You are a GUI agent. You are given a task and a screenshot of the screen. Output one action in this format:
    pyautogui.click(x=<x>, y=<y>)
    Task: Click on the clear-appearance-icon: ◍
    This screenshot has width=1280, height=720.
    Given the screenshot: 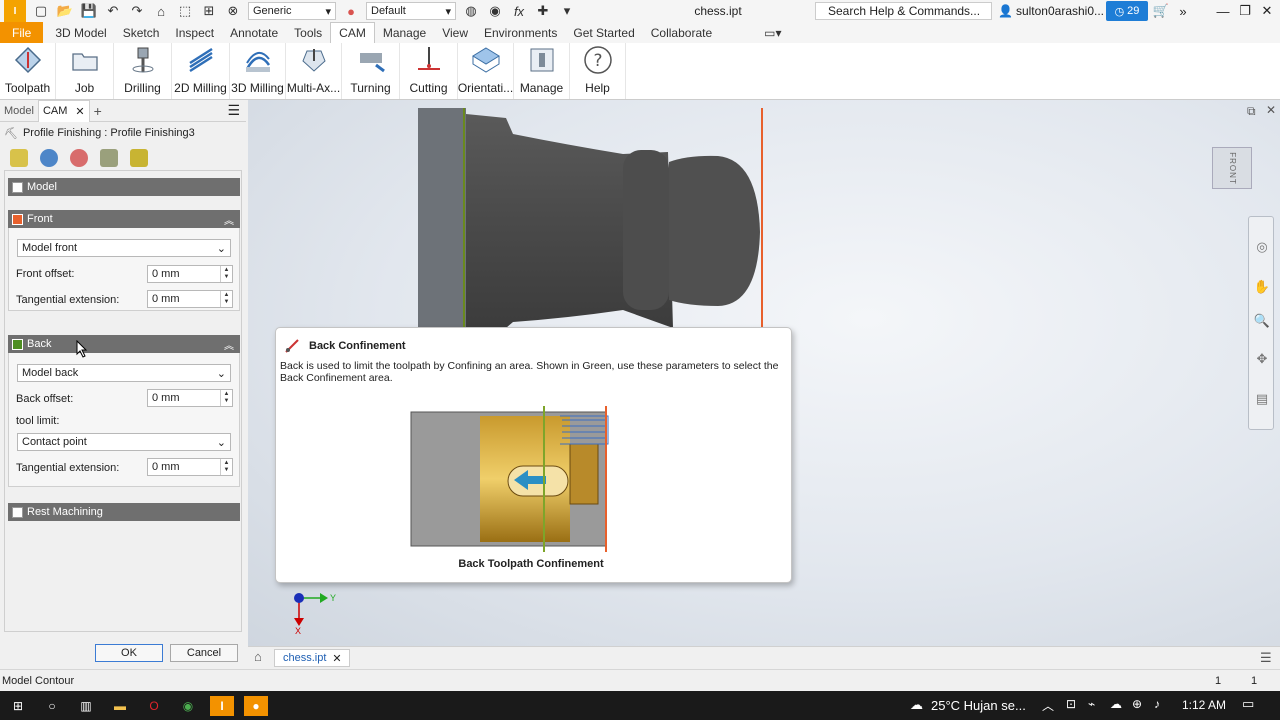 What is the action you would take?
    pyautogui.click(x=471, y=11)
    